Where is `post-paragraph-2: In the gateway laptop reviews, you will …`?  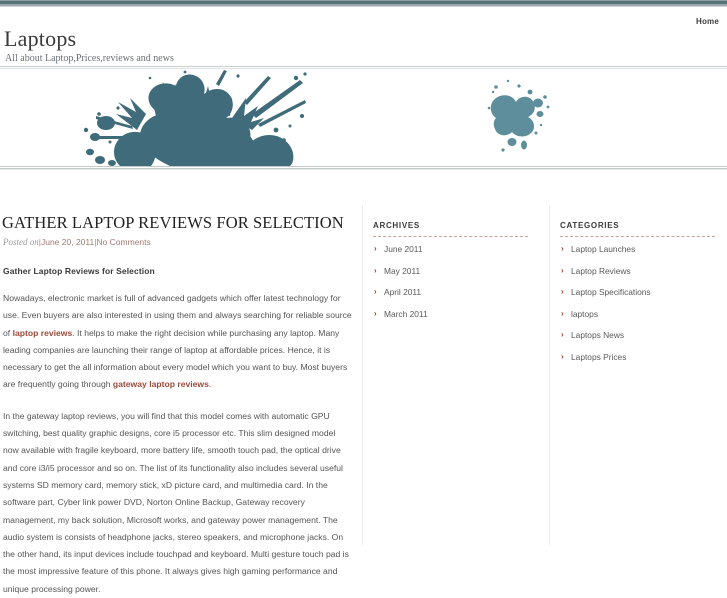 post-paragraph-2: In the gateway laptop reviews, you will … is located at coordinates (176, 502).